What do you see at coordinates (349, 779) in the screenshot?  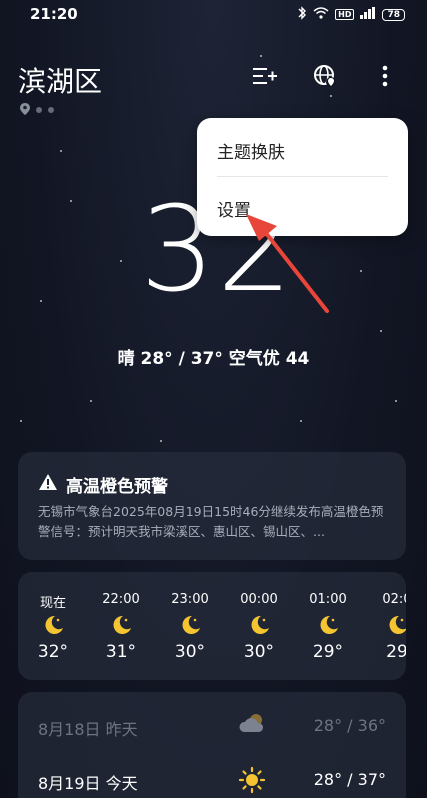 I see `day-temp-range: 28° / 37°` at bounding box center [349, 779].